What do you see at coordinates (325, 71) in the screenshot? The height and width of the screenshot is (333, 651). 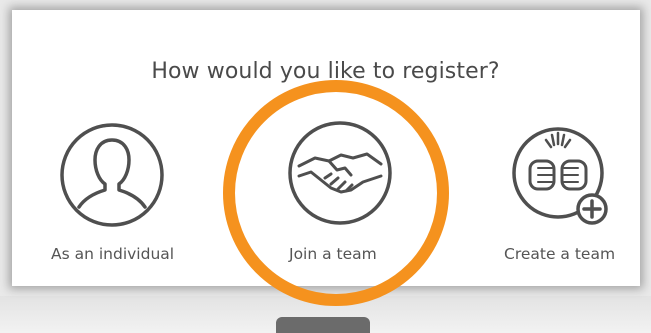 I see `dialog-title: How would you like to register?` at bounding box center [325, 71].